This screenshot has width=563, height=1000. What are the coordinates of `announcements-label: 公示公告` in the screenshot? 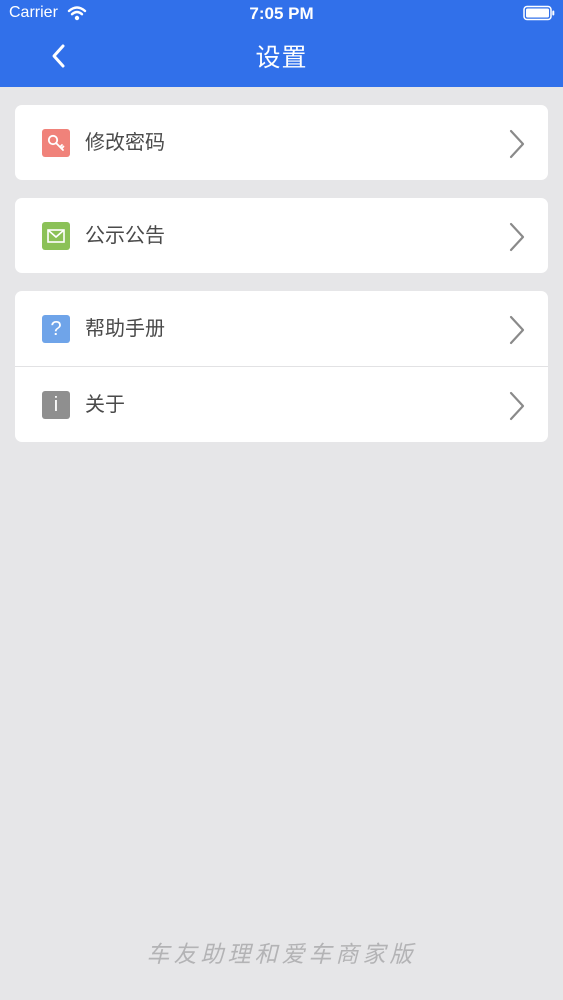 It's located at (125, 235).